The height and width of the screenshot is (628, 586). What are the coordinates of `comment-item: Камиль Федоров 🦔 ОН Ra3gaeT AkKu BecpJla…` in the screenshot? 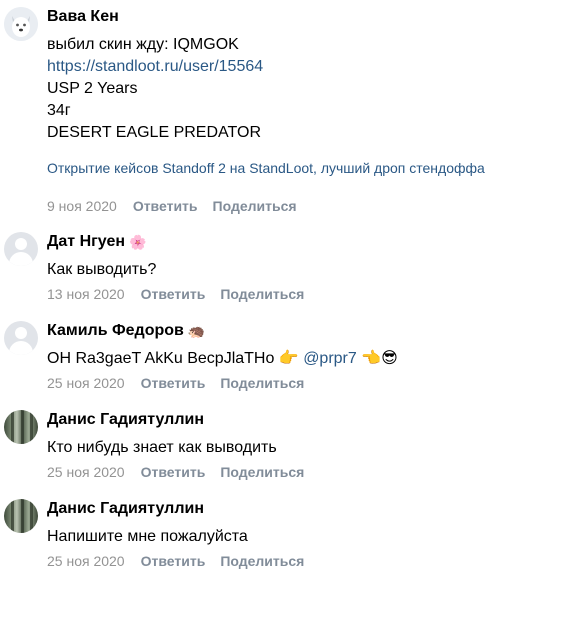 It's located at (293, 356).